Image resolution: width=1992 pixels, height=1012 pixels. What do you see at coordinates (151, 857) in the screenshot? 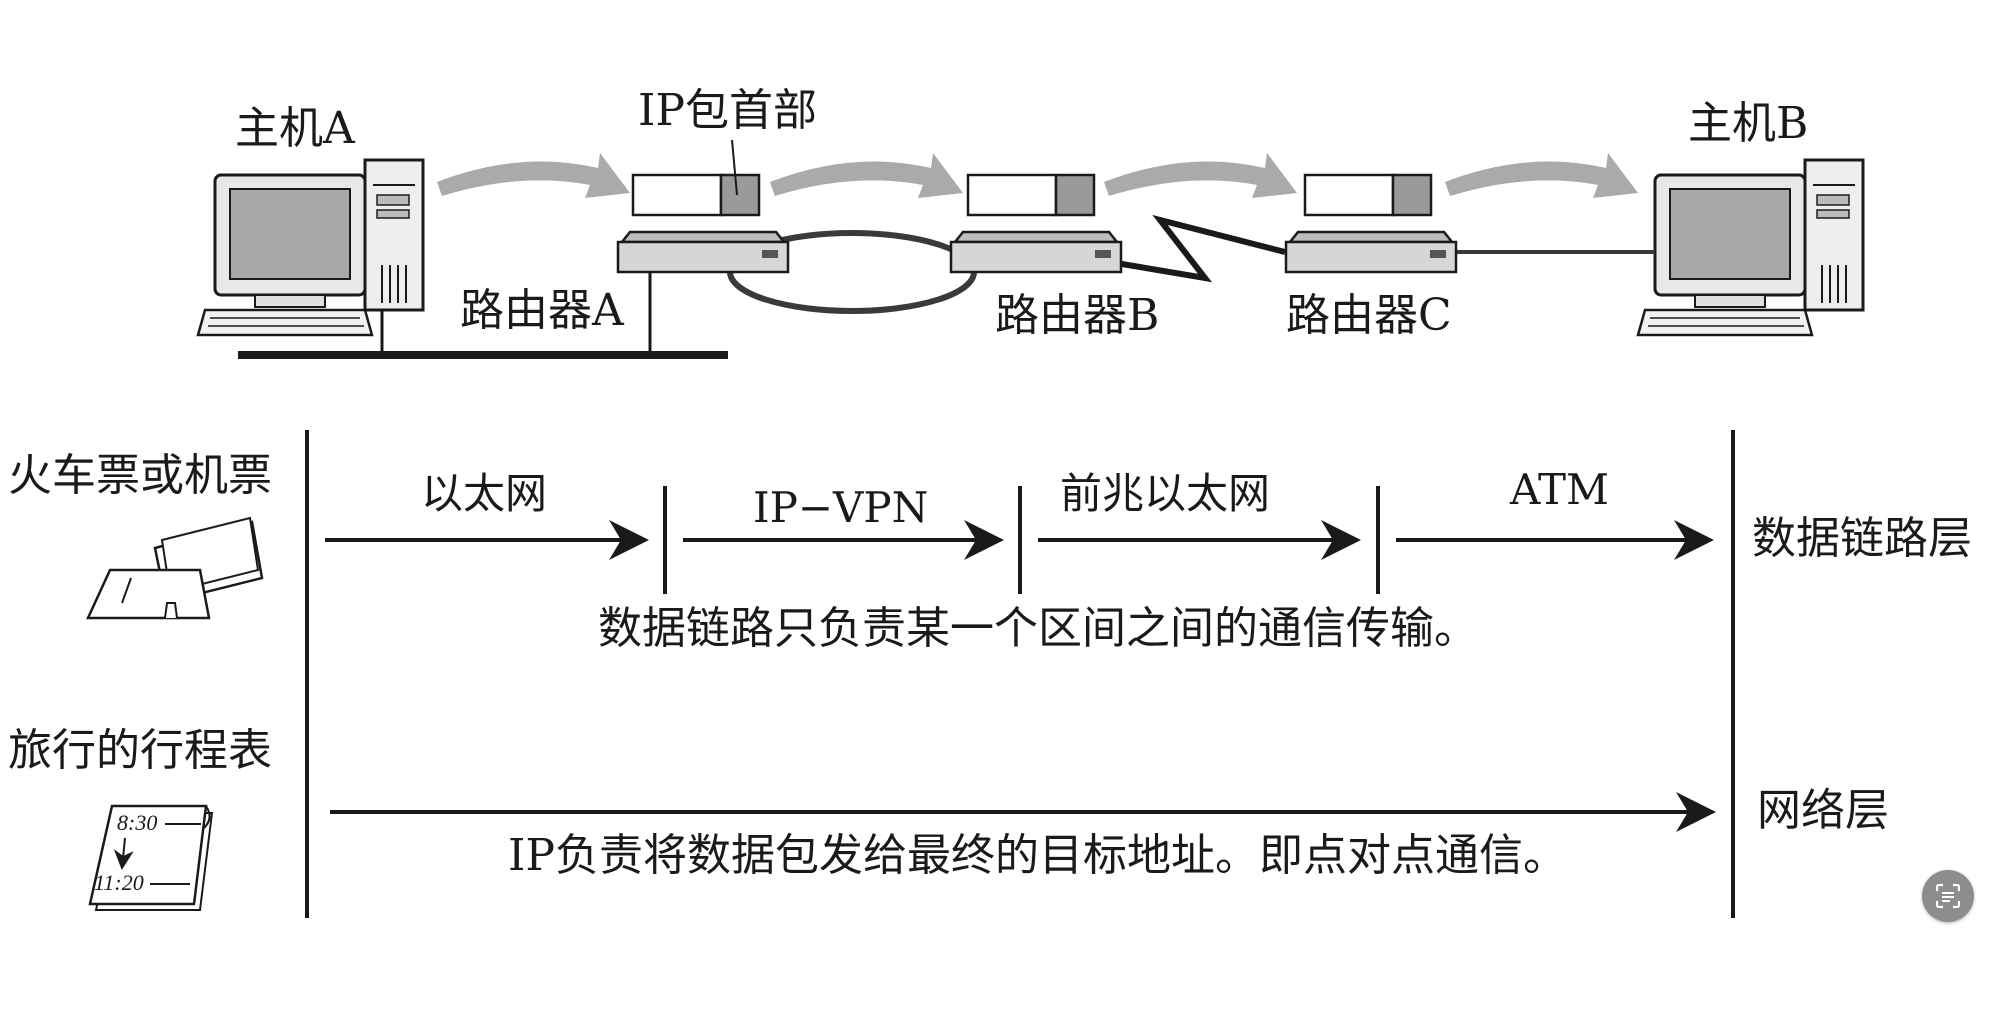
I see `itinerary-icon: 8:30 11:20` at bounding box center [151, 857].